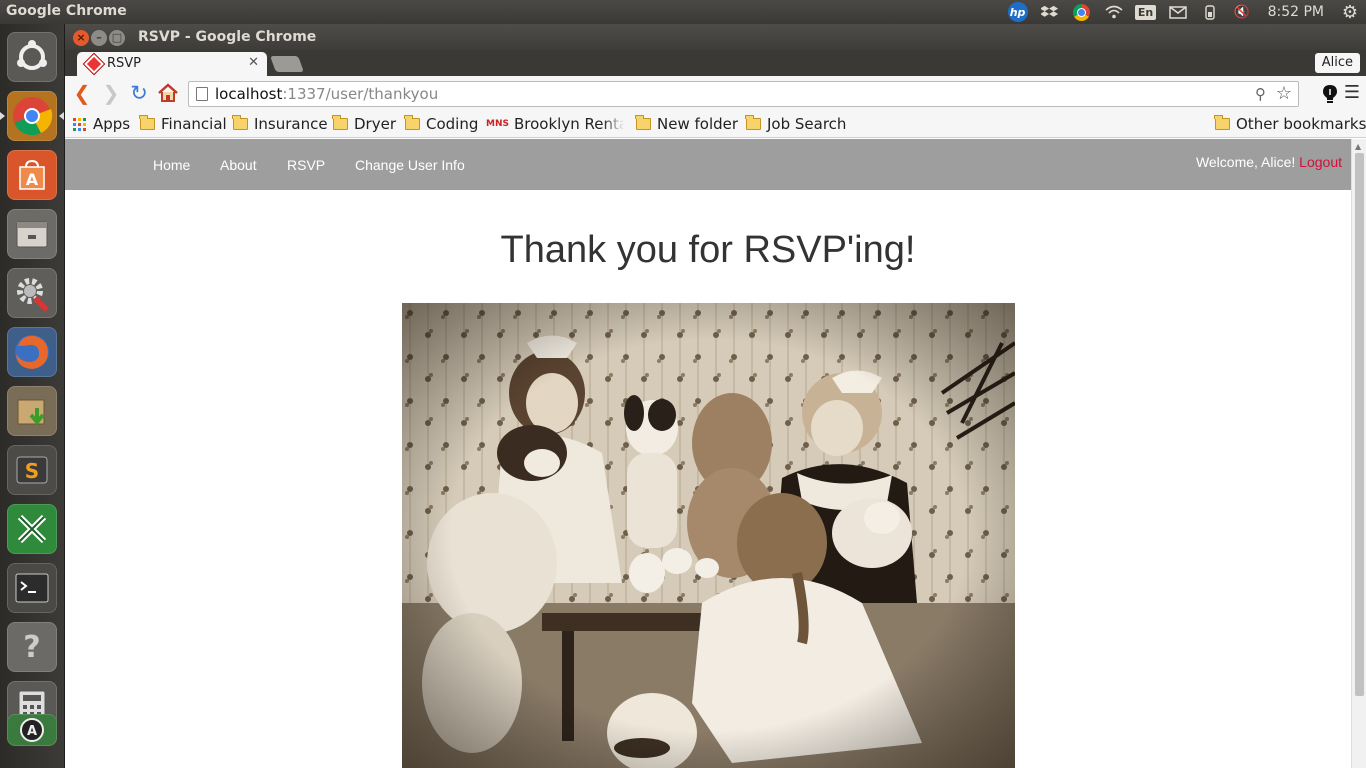 This screenshot has height=768, width=1366. Describe the element at coordinates (715, 37) in the screenshot. I see `window-titlebar: × – □ RSVP - Google Chrome` at that location.